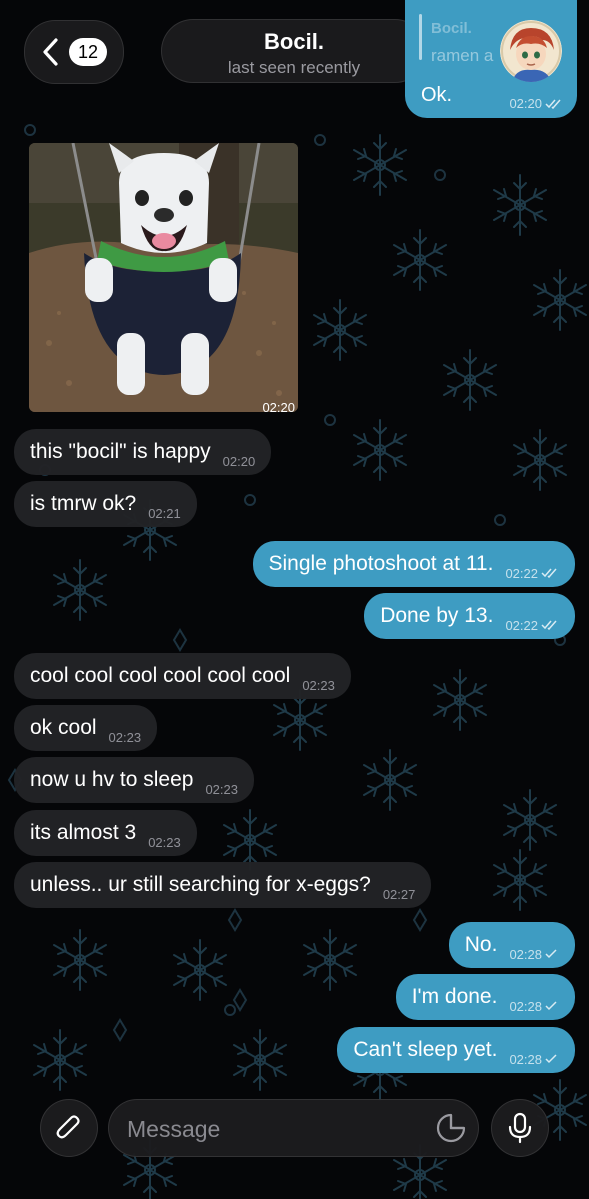 The height and width of the screenshot is (1199, 589). I want to click on message-text: ok cool, so click(63, 727).